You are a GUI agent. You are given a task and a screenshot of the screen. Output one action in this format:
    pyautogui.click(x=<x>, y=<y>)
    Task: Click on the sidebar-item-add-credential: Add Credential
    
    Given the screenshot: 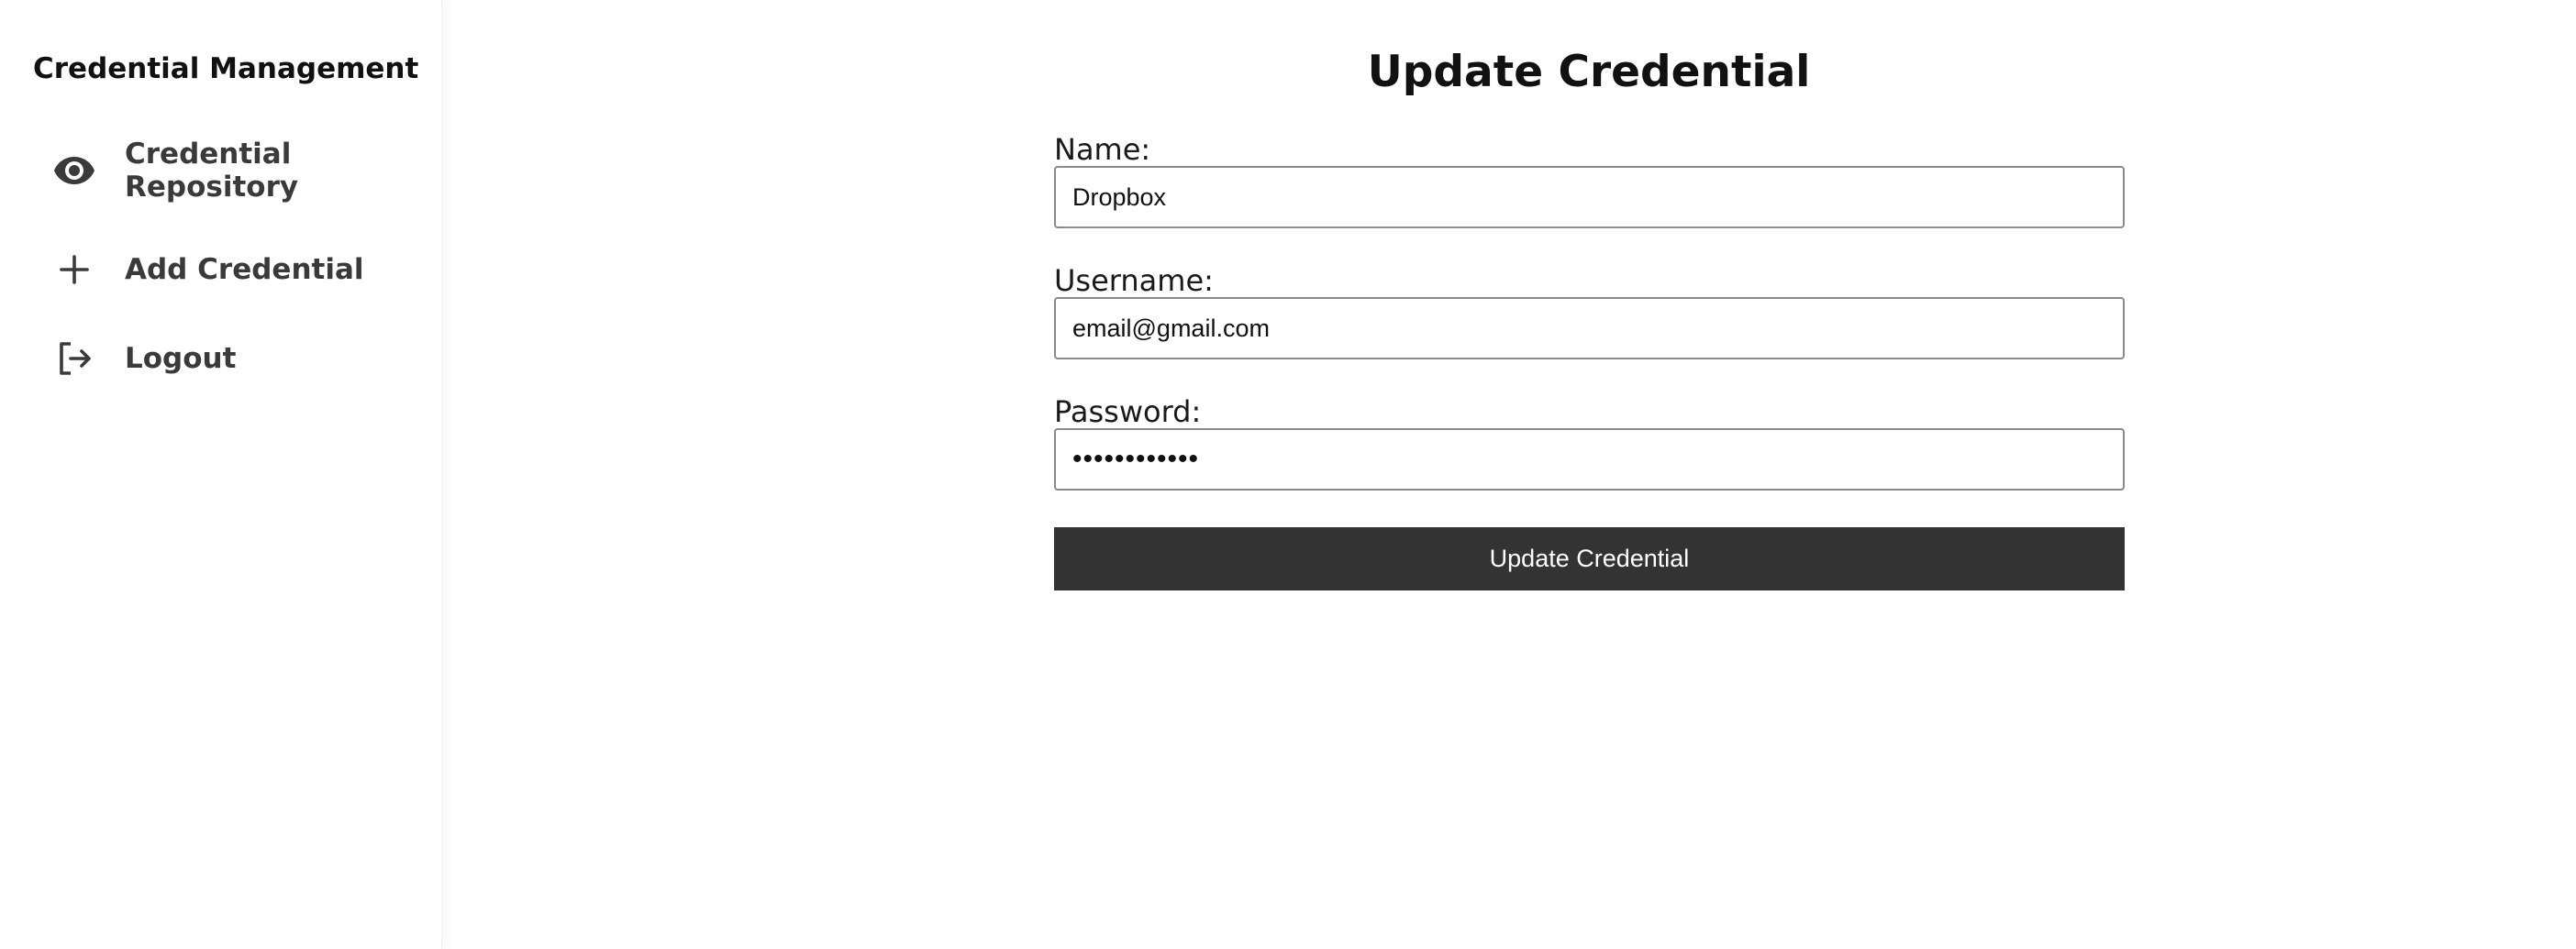 What is the action you would take?
    pyautogui.click(x=220, y=270)
    